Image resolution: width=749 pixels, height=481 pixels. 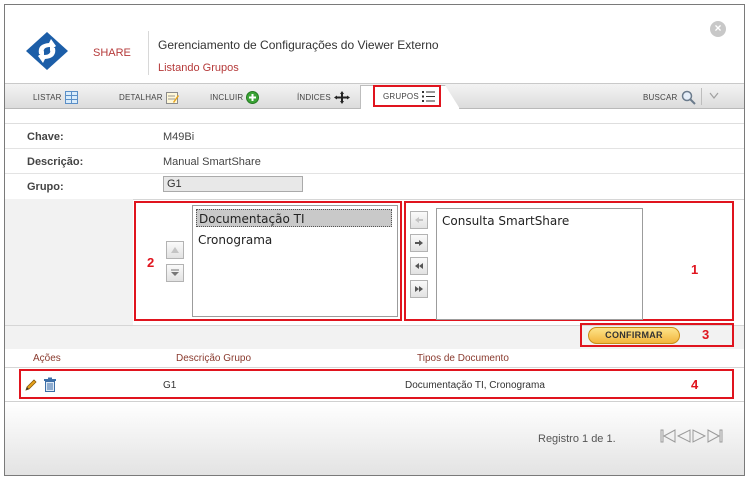 What do you see at coordinates (374, 162) in the screenshot?
I see `descricao-row: Descrição: Manual SmartShare` at bounding box center [374, 162].